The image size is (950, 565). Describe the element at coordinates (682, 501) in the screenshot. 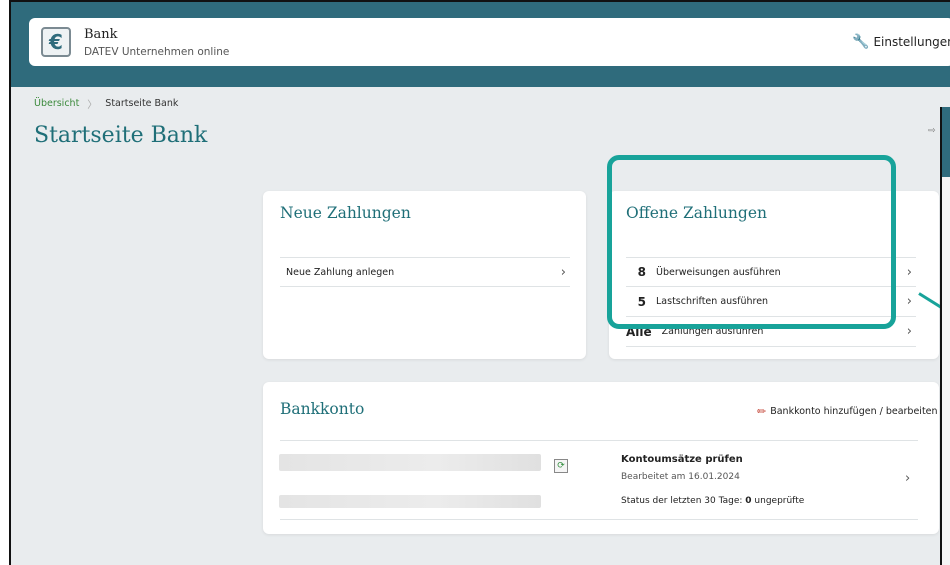

I see `status-prefix: Status der letzten 30 Tage:` at that location.